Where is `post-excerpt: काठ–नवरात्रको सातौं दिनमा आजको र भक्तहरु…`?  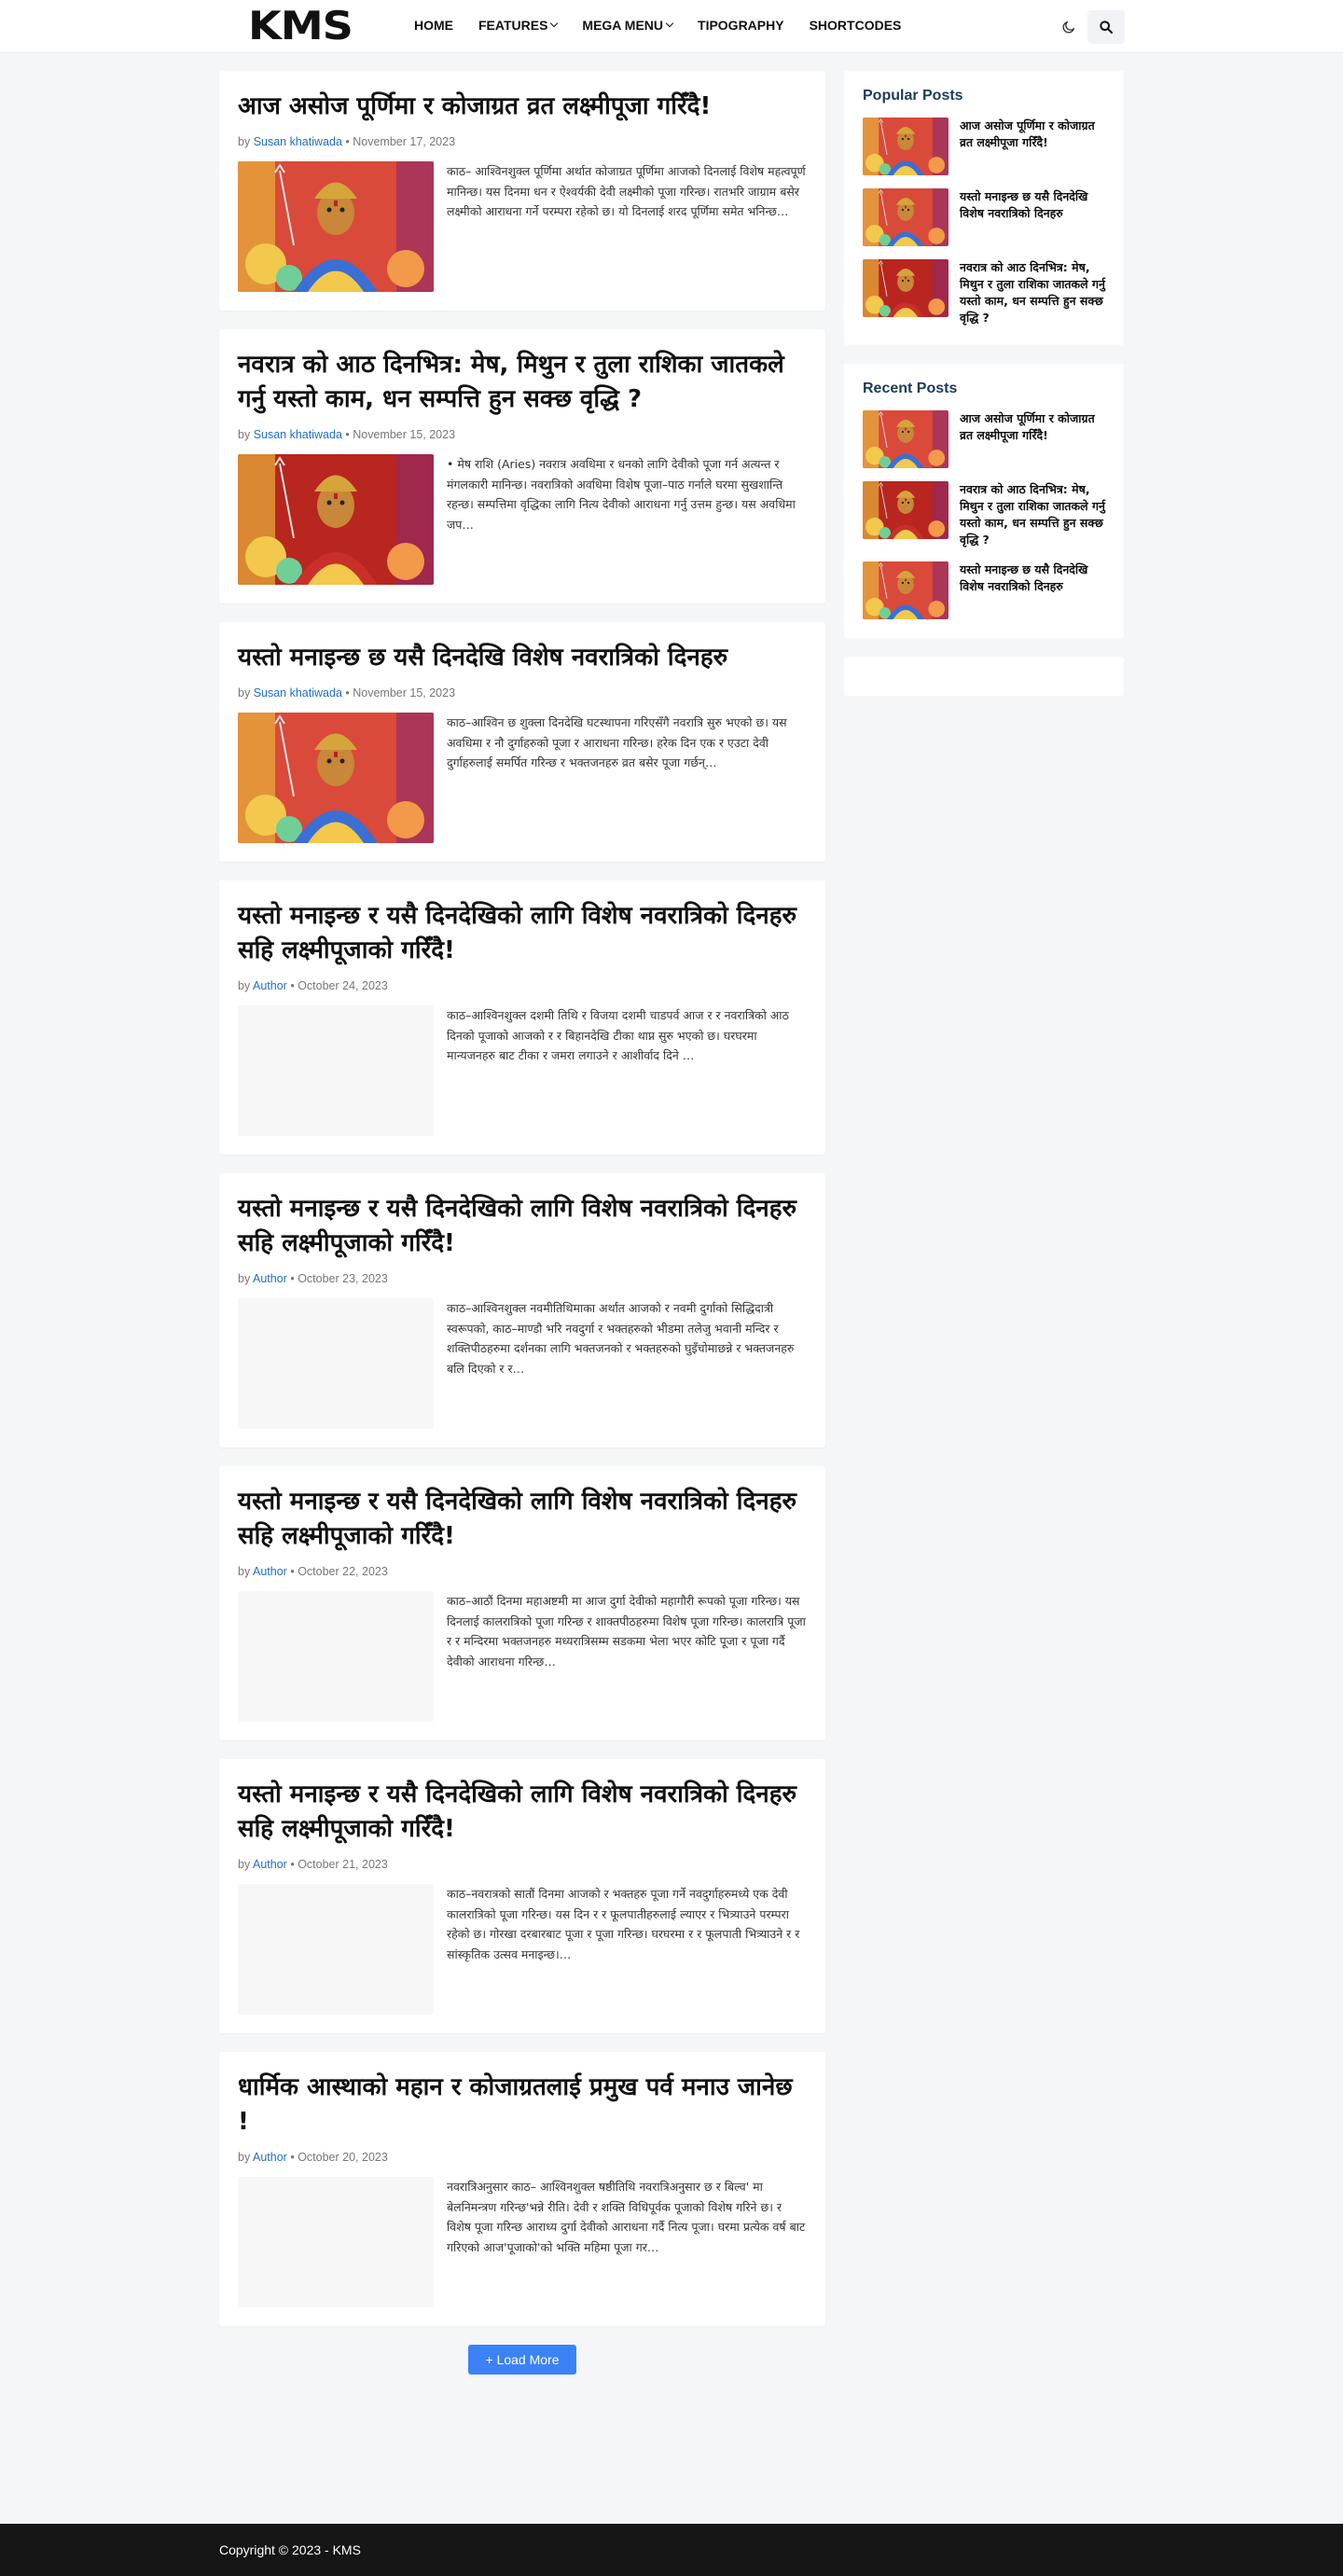 post-excerpt: काठ–नवरात्रको सातौं दिनमा आजको र भक्तहरु… is located at coordinates (624, 1924).